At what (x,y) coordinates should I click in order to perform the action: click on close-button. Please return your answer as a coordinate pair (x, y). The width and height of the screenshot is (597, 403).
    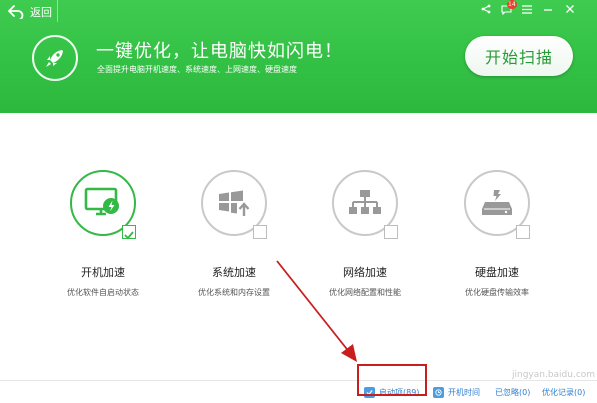
    Looking at the image, I should click on (570, 9).